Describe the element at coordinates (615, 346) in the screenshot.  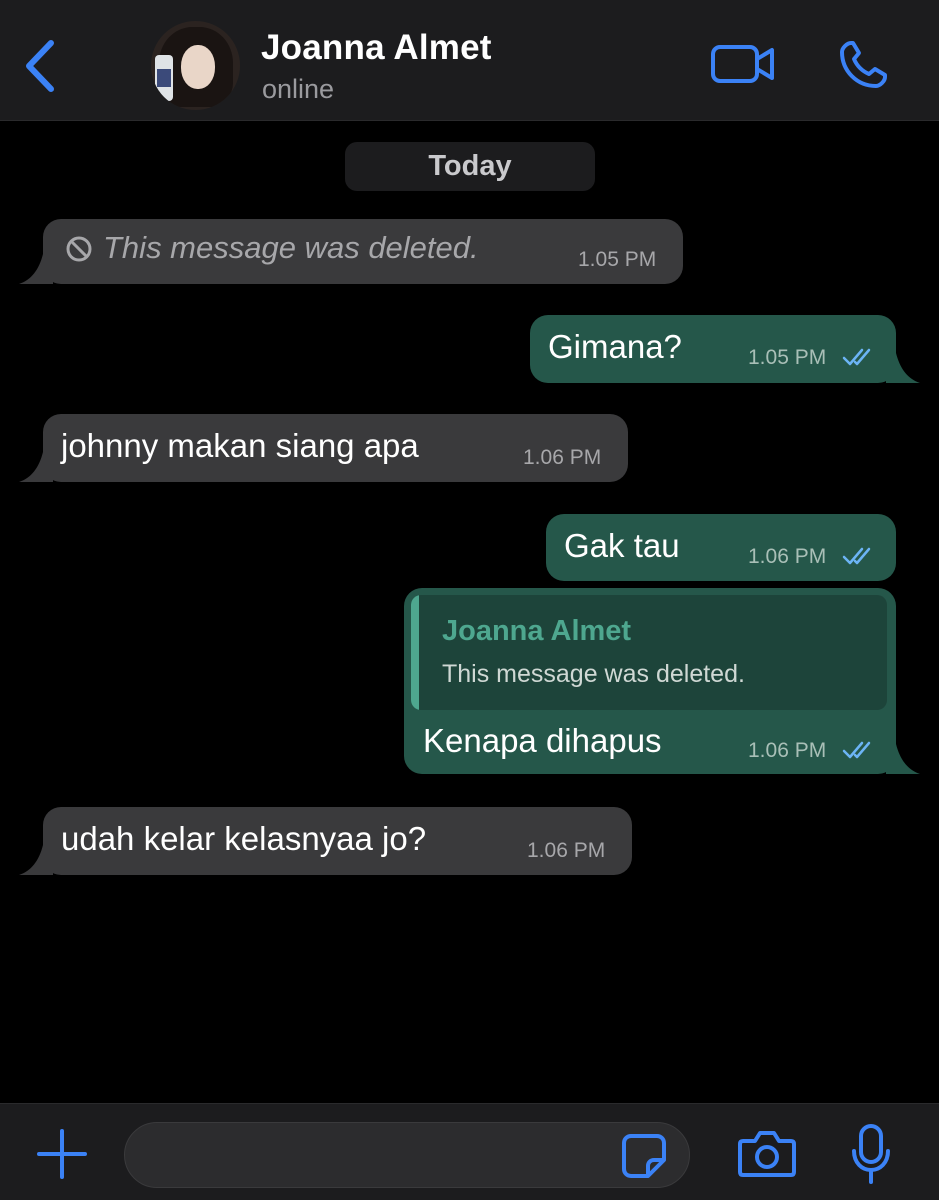
I see `message-text: Gimana?` at that location.